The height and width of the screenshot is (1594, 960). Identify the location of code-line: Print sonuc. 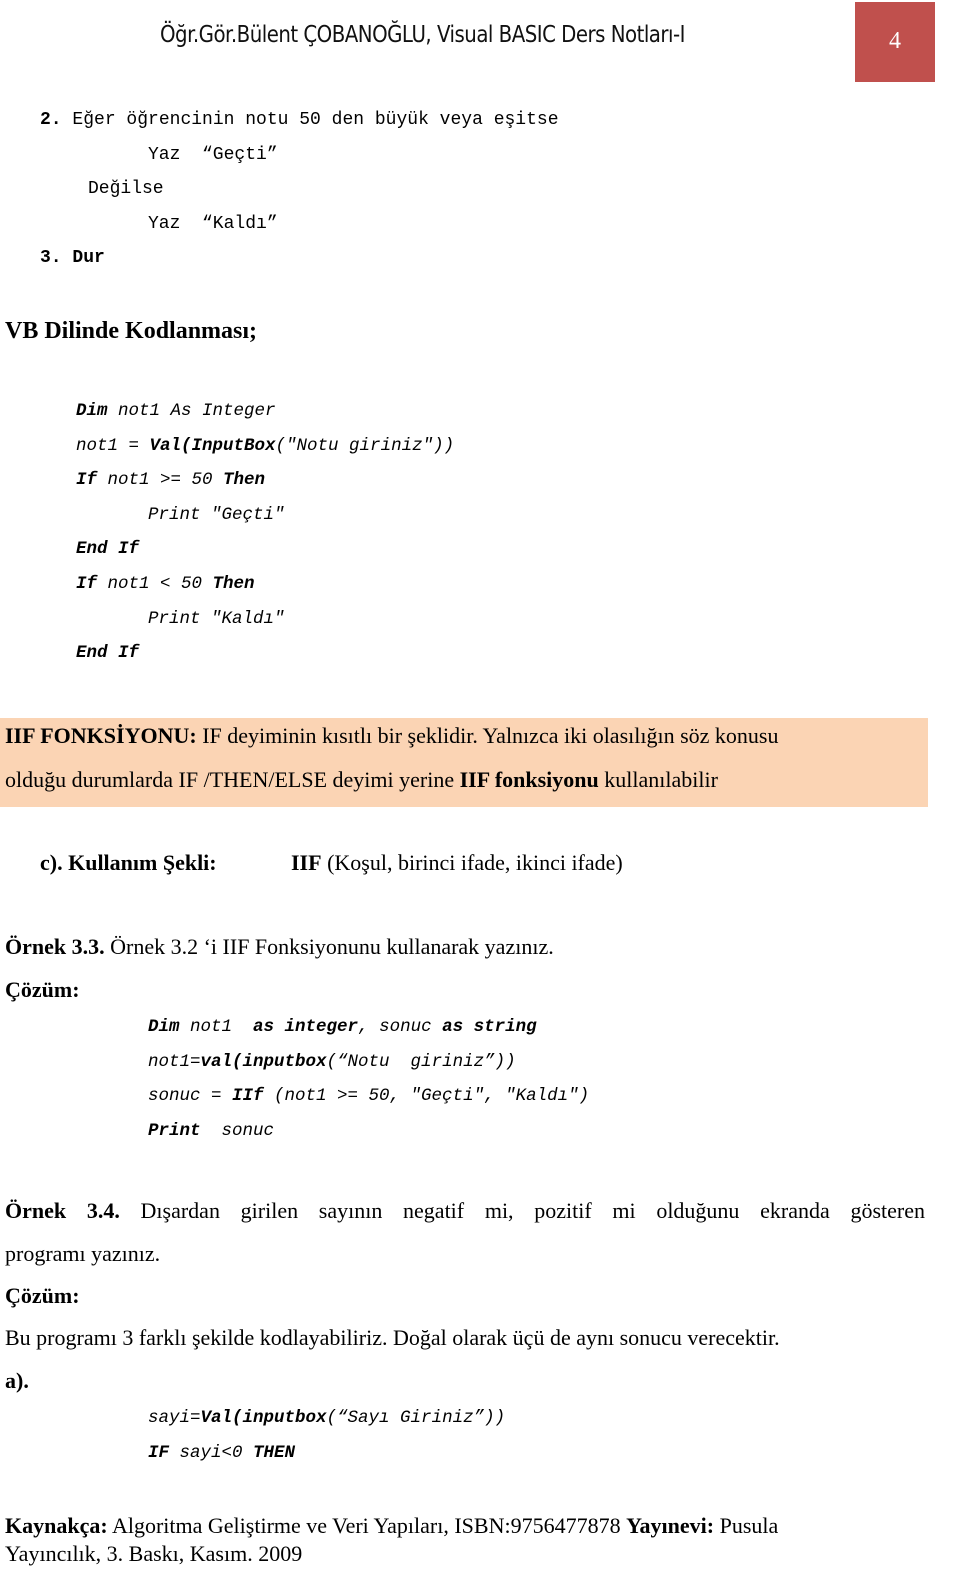
(211, 1131).